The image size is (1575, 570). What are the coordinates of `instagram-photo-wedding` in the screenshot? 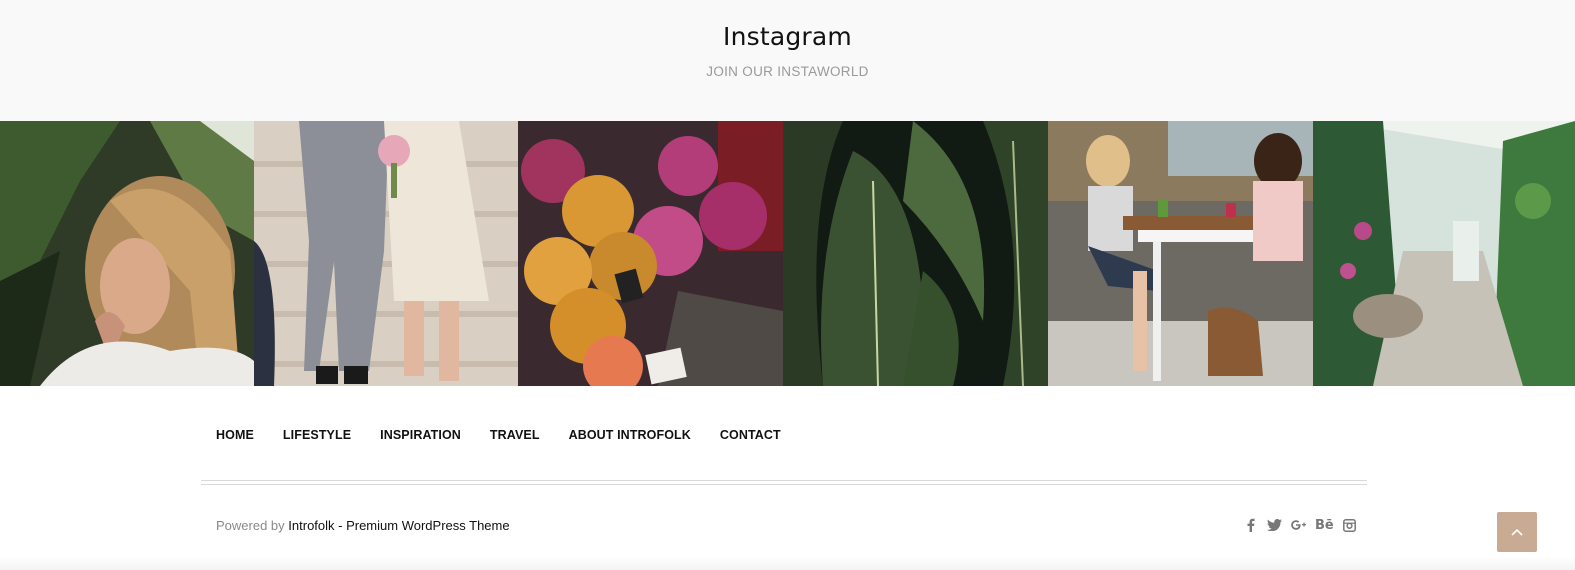 It's located at (386, 253).